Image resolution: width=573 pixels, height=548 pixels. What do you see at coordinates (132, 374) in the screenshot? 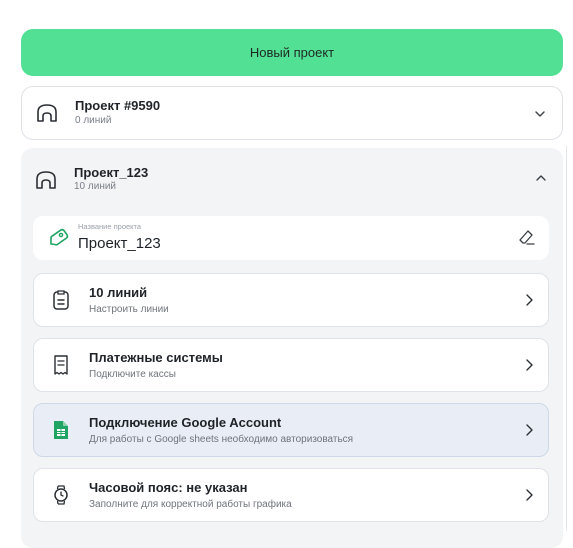
I see `row-subtitle: Подключите кассы` at bounding box center [132, 374].